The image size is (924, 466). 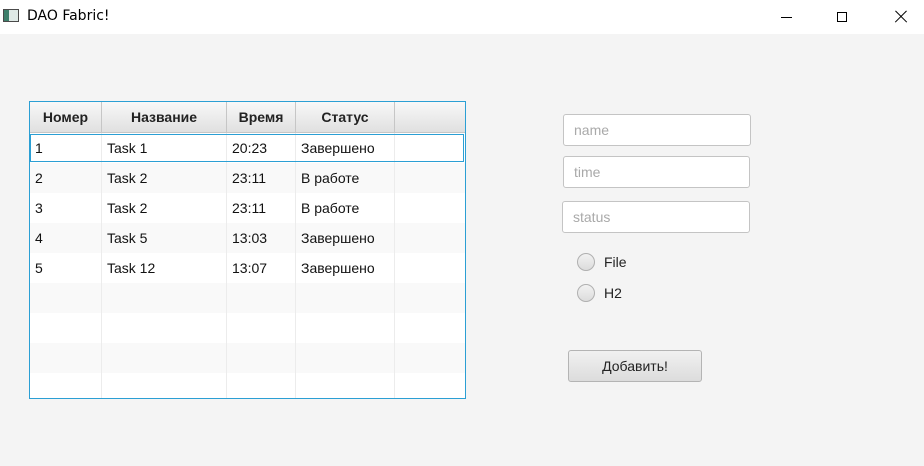 I want to click on table-cell: 2, so click(x=66, y=178).